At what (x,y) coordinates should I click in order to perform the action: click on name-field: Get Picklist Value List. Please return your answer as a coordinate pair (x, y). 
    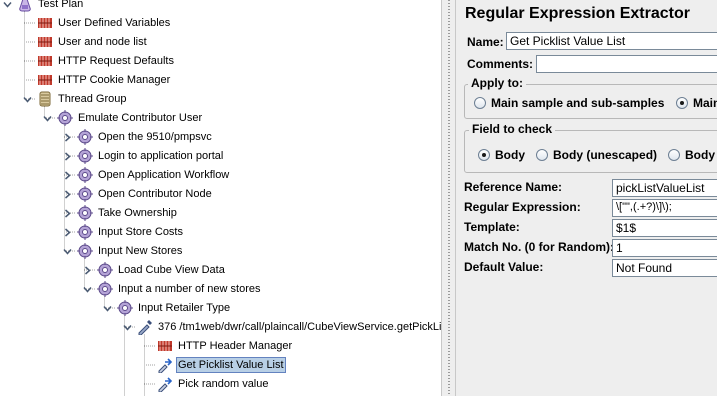
    Looking at the image, I should click on (611, 41).